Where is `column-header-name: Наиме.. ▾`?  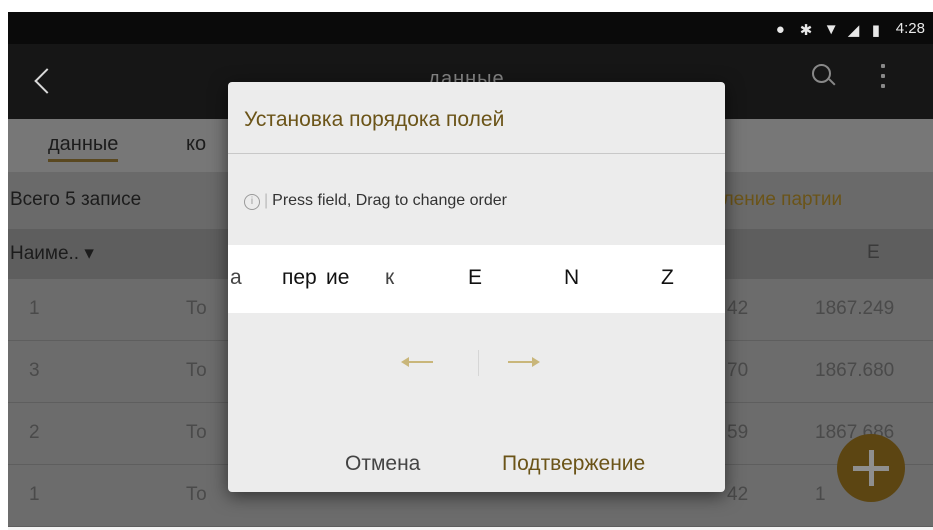
column-header-name: Наиме.. ▾ is located at coordinates (52, 253).